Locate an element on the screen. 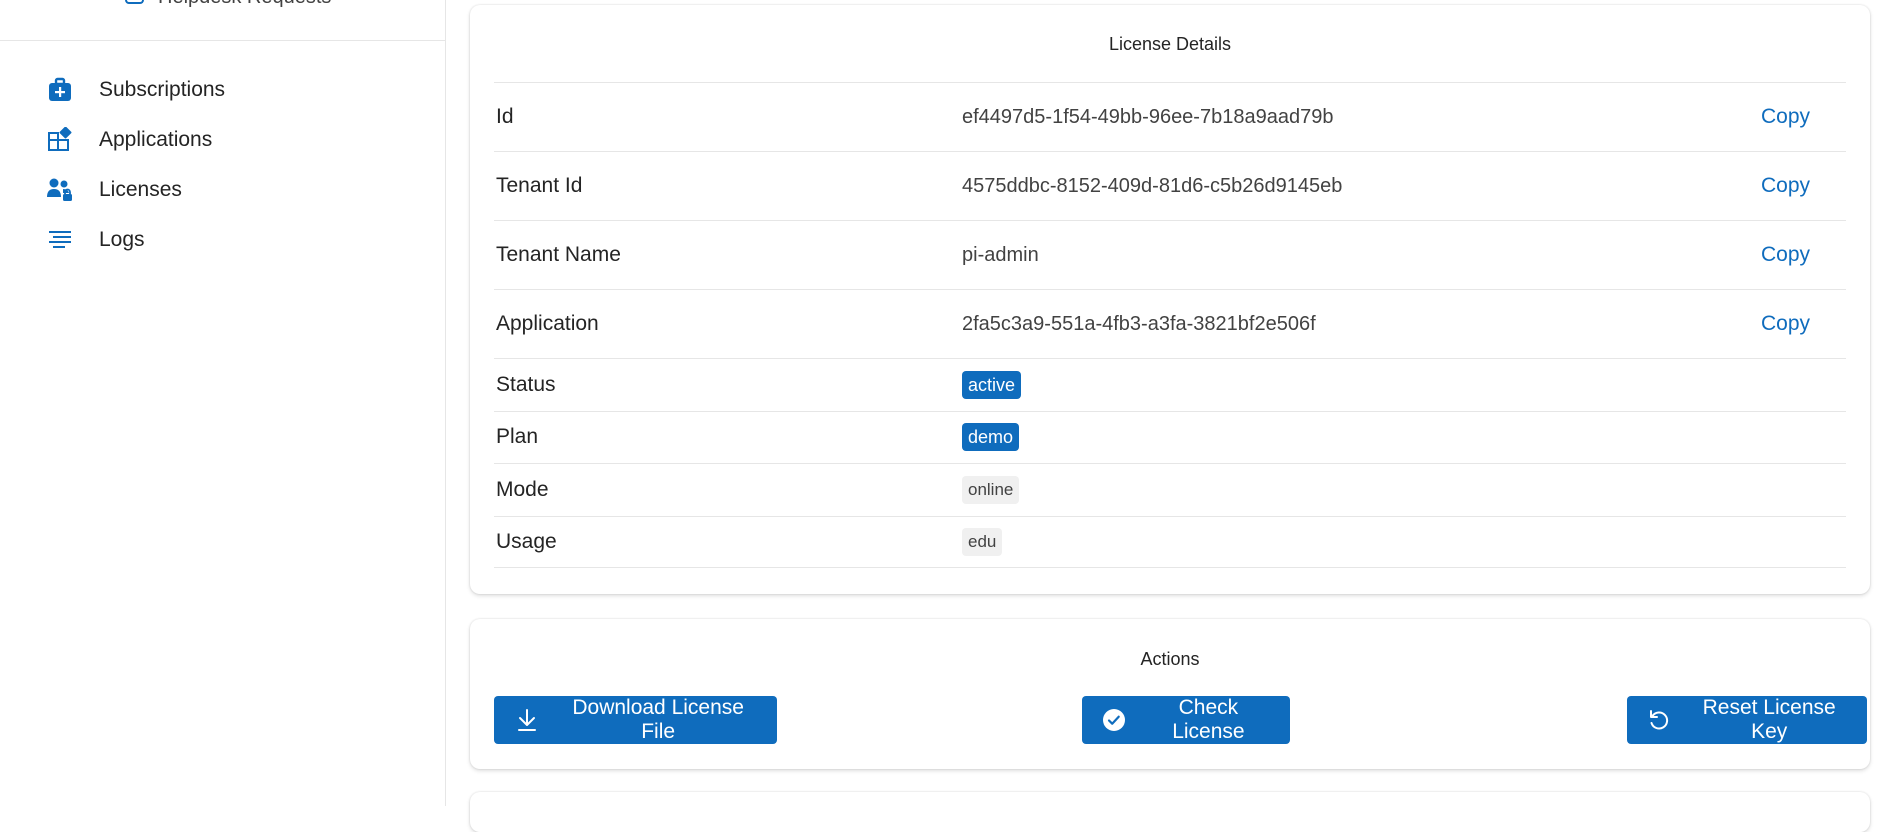  row-value: pi-admin is located at coordinates (1000, 254).